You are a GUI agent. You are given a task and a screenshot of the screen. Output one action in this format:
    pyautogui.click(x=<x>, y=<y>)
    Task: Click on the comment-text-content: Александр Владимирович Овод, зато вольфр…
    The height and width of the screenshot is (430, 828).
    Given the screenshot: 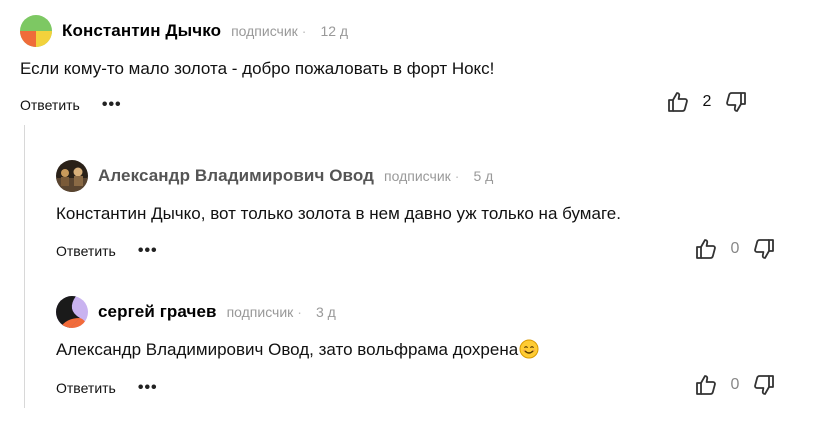 What is the action you would take?
    pyautogui.click(x=287, y=349)
    